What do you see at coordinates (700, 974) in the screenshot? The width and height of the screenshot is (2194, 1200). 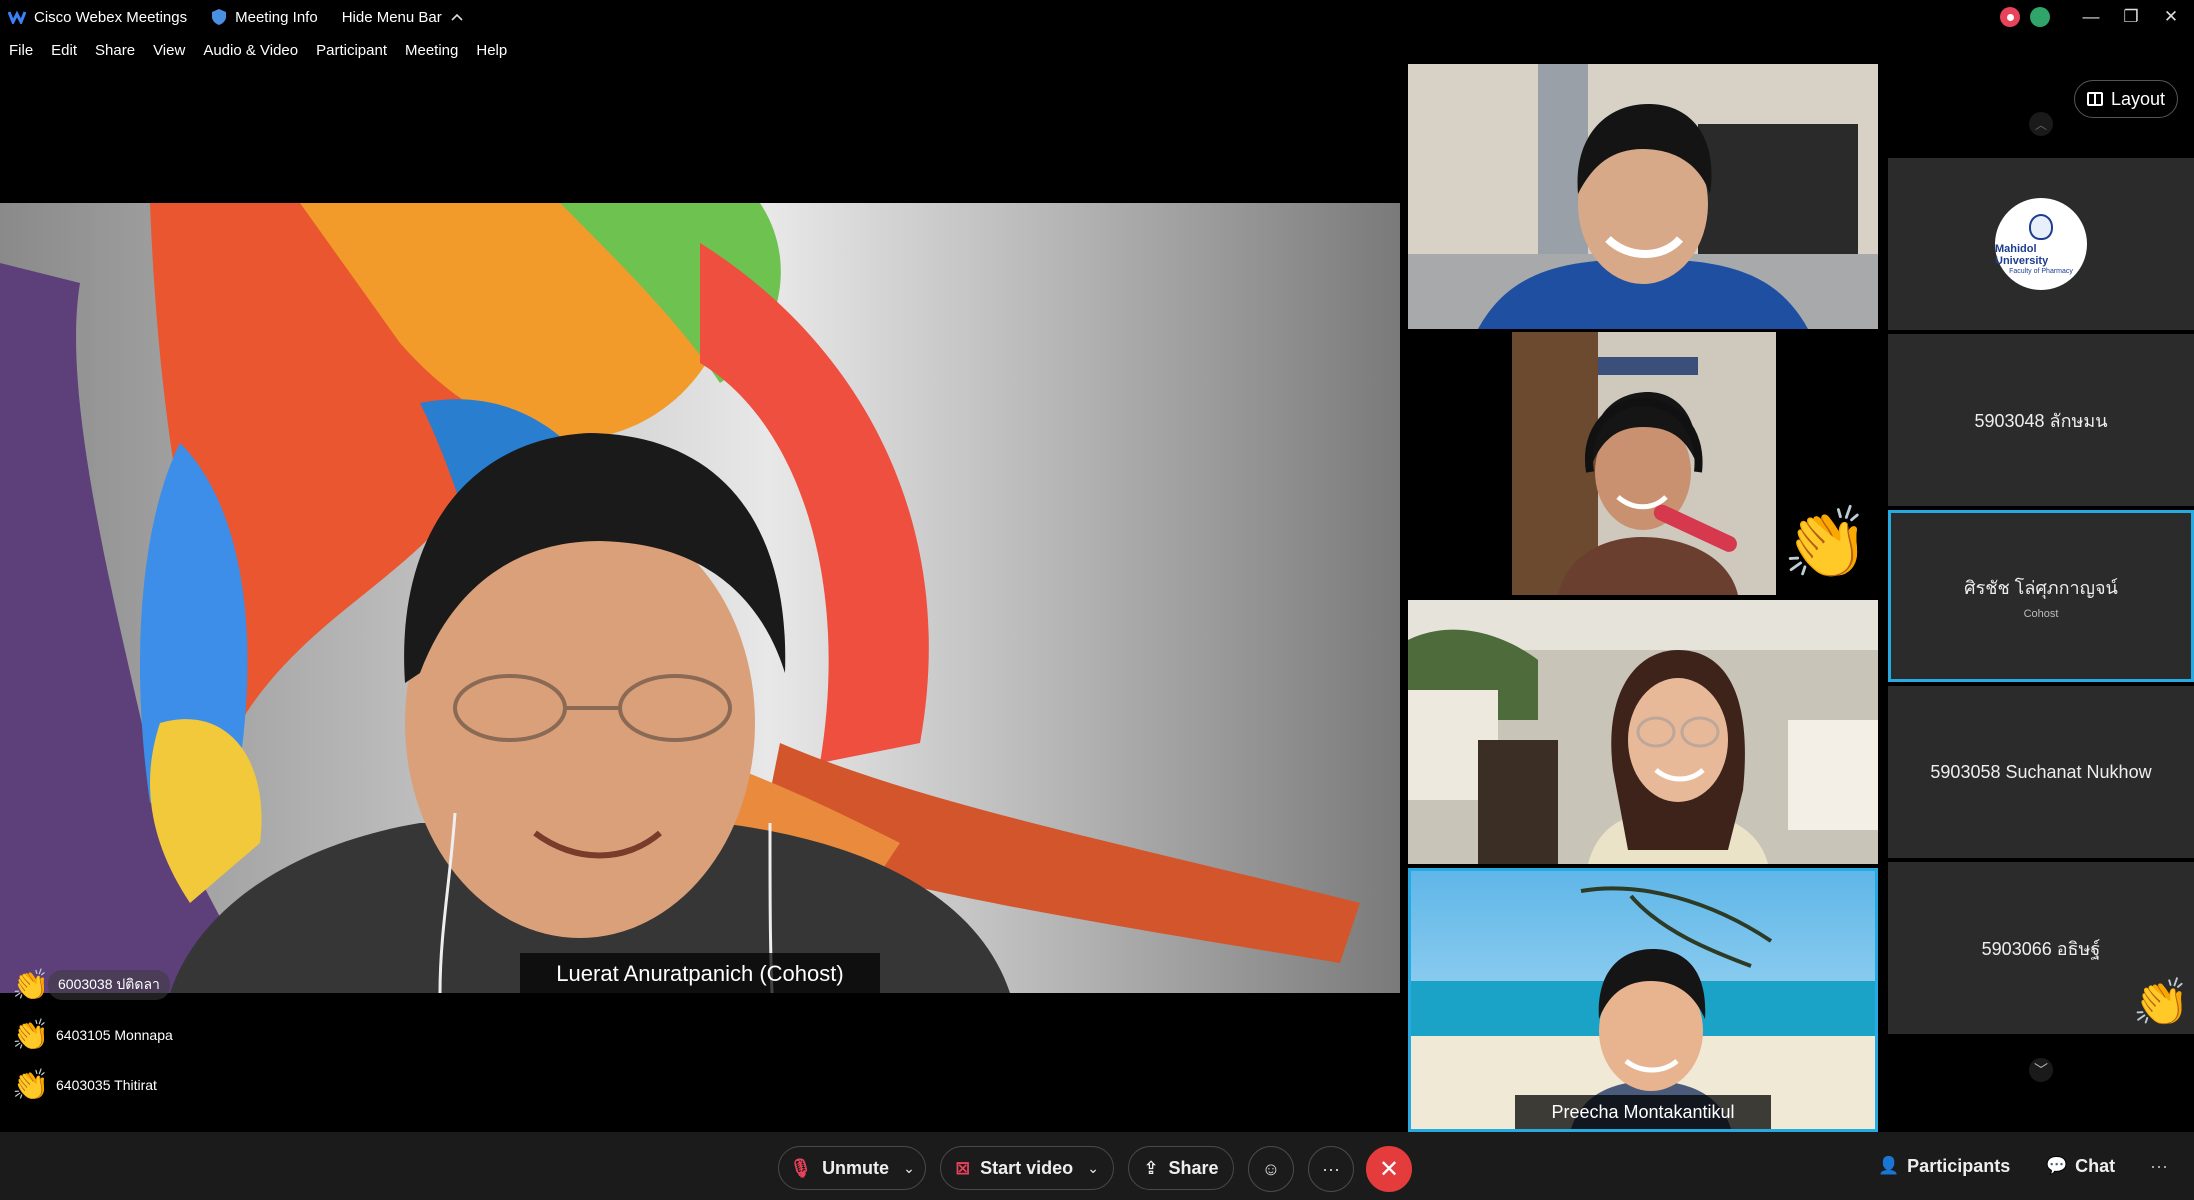 I see `active-speaker-name: Luerat Anuratpanich (Cohost)` at bounding box center [700, 974].